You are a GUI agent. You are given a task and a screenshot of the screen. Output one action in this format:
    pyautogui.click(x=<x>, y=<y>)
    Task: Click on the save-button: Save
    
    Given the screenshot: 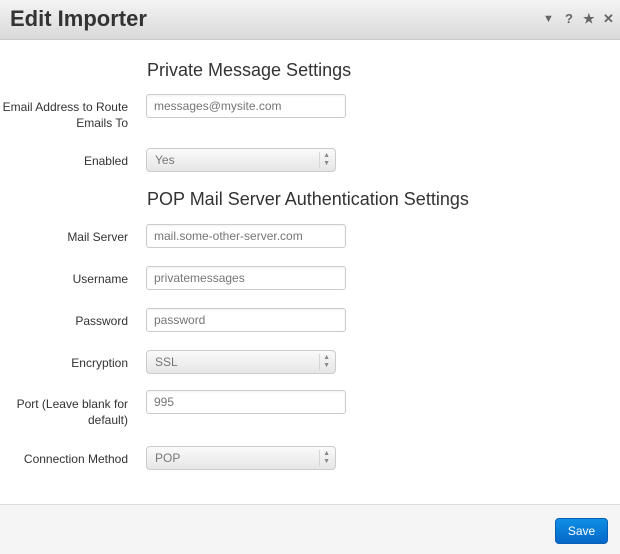 What is the action you would take?
    pyautogui.click(x=581, y=531)
    